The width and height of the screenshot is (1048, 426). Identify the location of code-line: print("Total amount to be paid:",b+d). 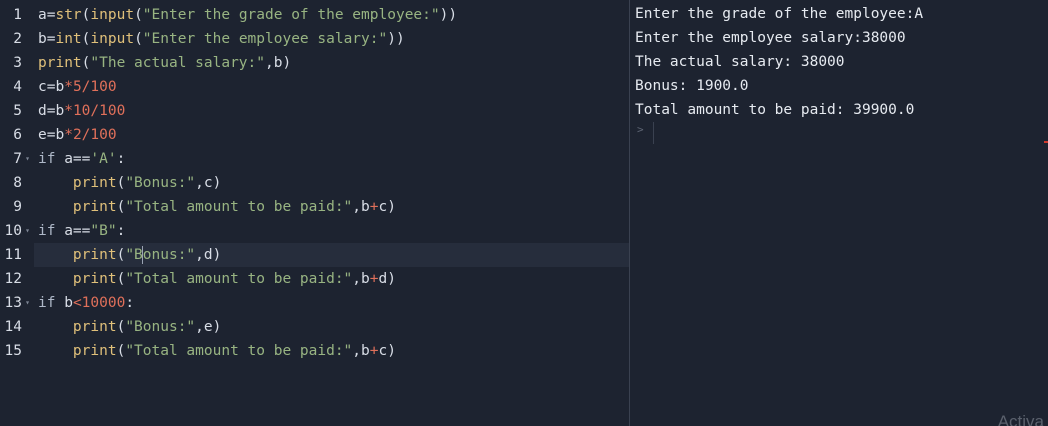
(331, 279).